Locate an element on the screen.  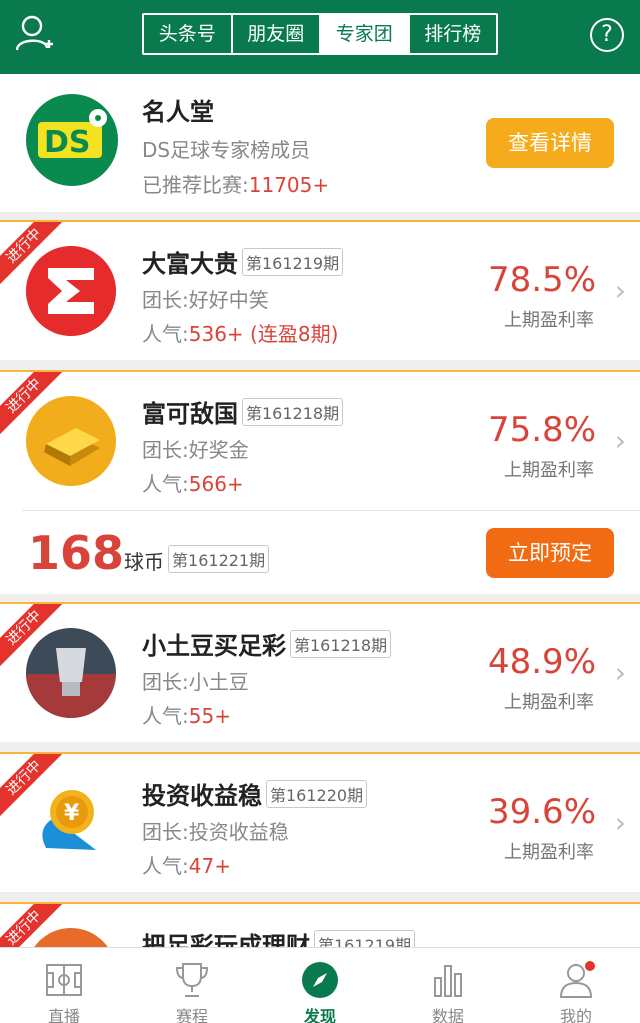
period-badge: 第161221期 is located at coordinates (219, 559).